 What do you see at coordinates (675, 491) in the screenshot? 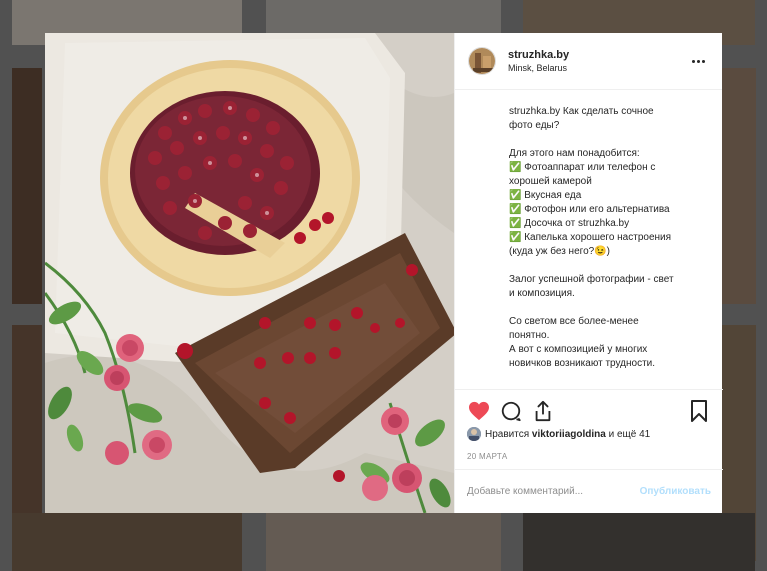
I see `publish-button: Опубликовать` at bounding box center [675, 491].